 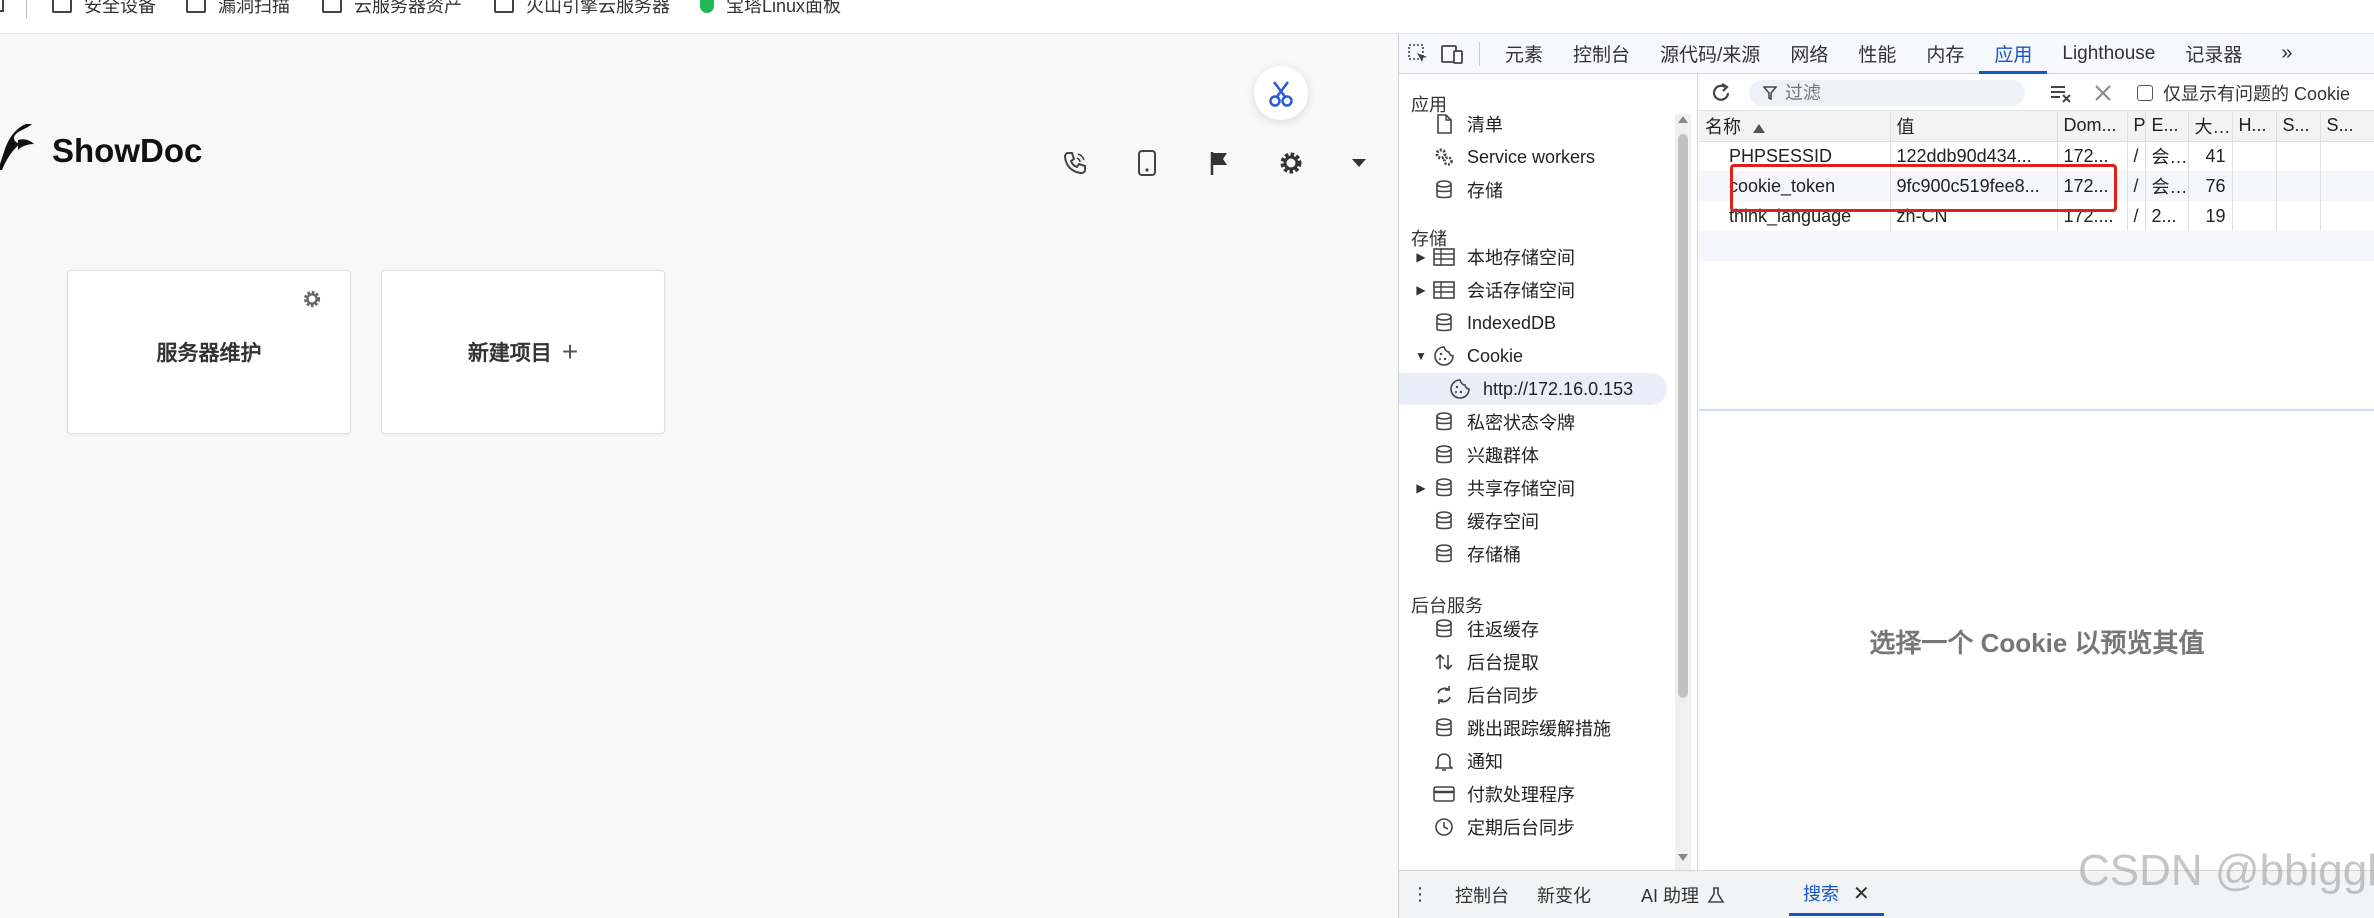 What do you see at coordinates (1809, 54) in the screenshot?
I see `tab-network: 网络` at bounding box center [1809, 54].